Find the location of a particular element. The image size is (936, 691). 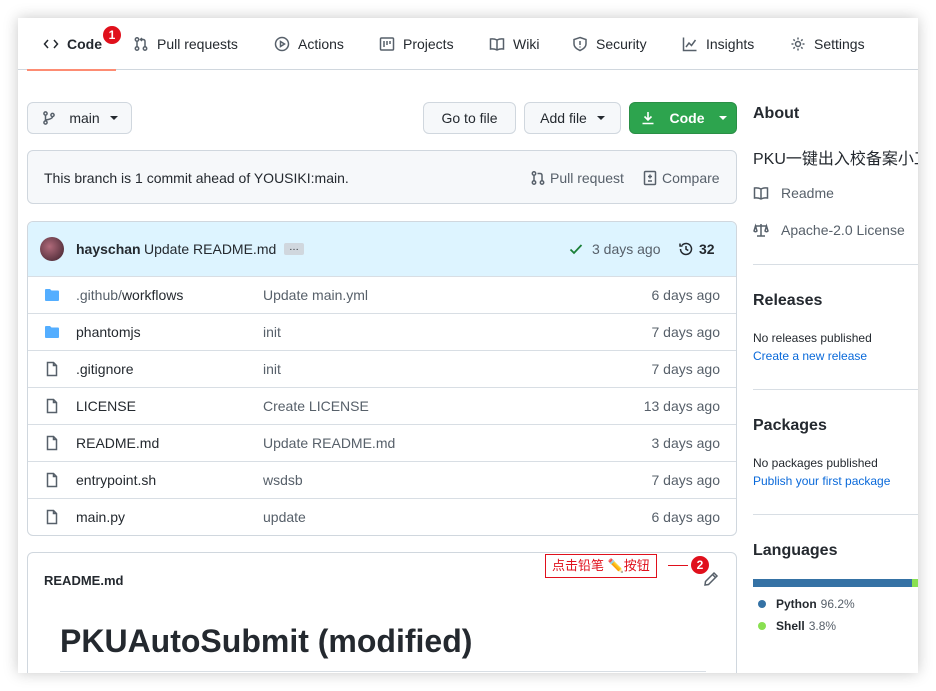

file-commit-message: Update main.yml is located at coordinates (315, 295).